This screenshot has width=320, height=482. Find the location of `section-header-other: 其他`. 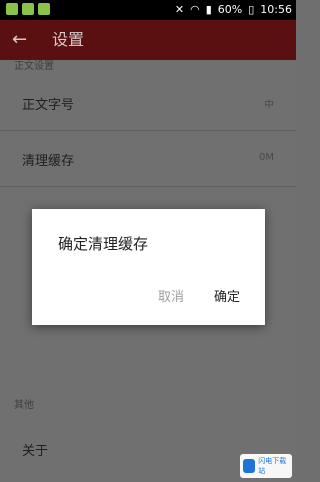

section-header-other: 其他 is located at coordinates (24, 405).